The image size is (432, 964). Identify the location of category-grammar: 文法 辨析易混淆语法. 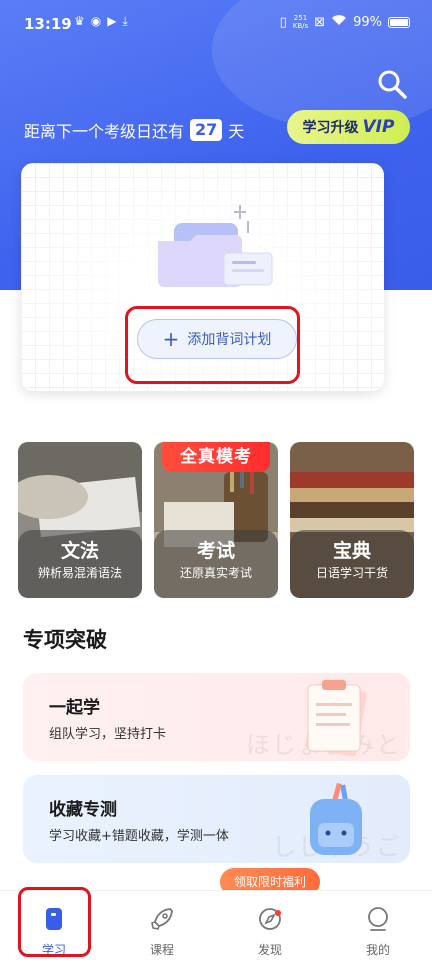
(80, 520).